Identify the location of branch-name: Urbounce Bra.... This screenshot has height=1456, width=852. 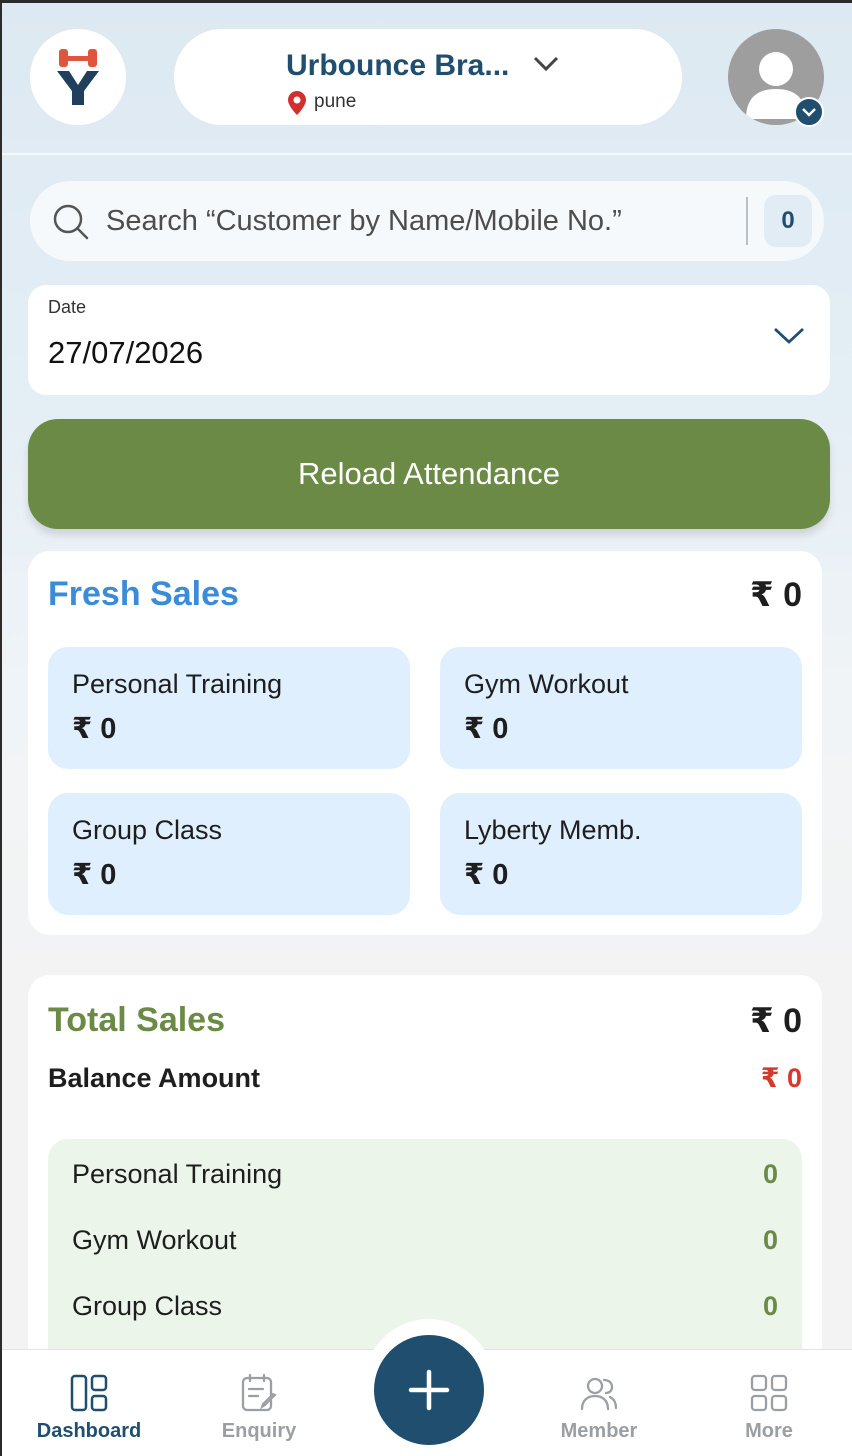
(398, 65).